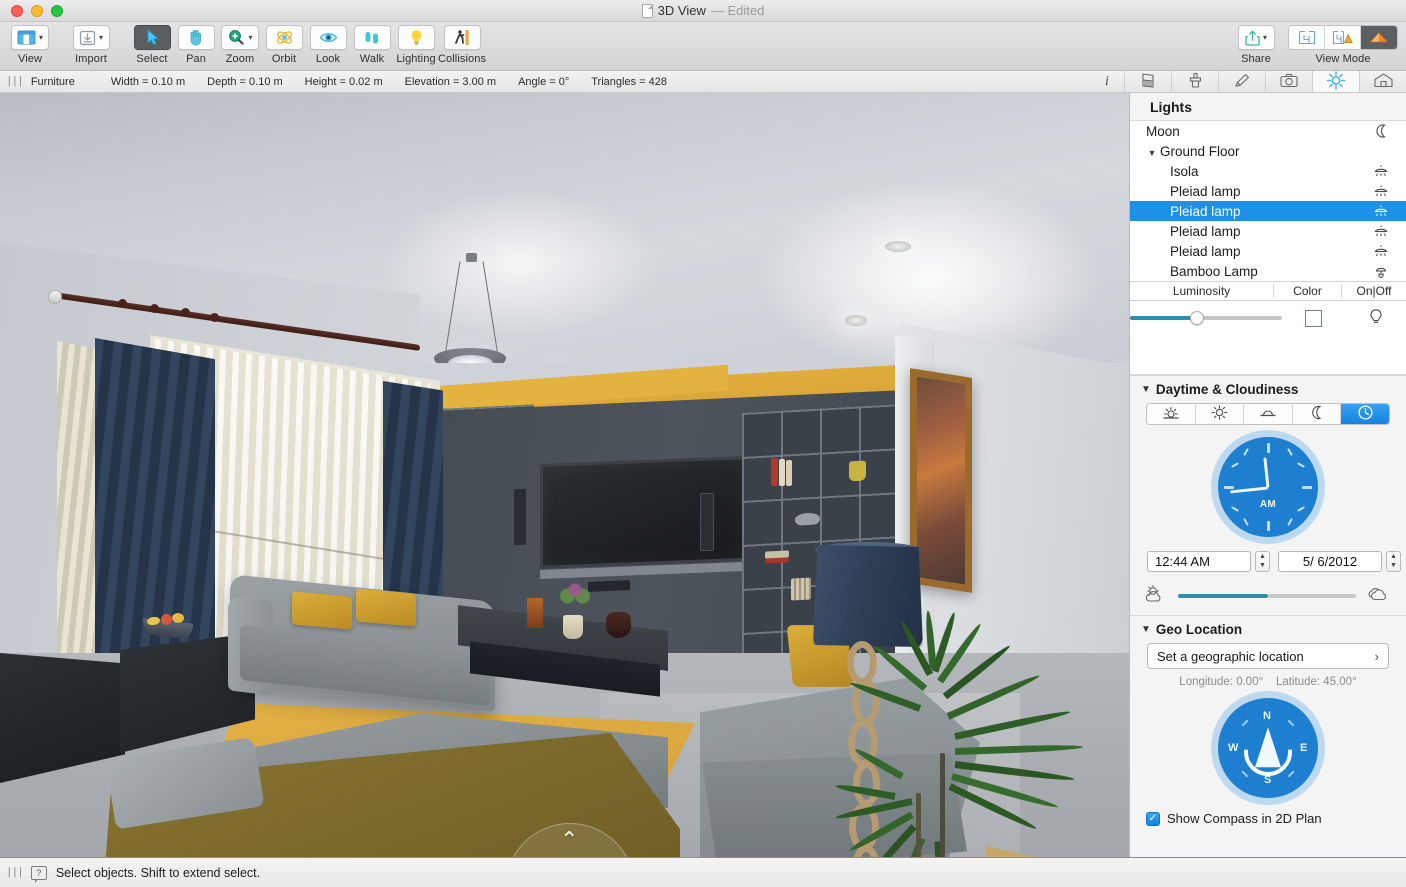  What do you see at coordinates (1206, 318) in the screenshot?
I see `luminosity-slider` at bounding box center [1206, 318].